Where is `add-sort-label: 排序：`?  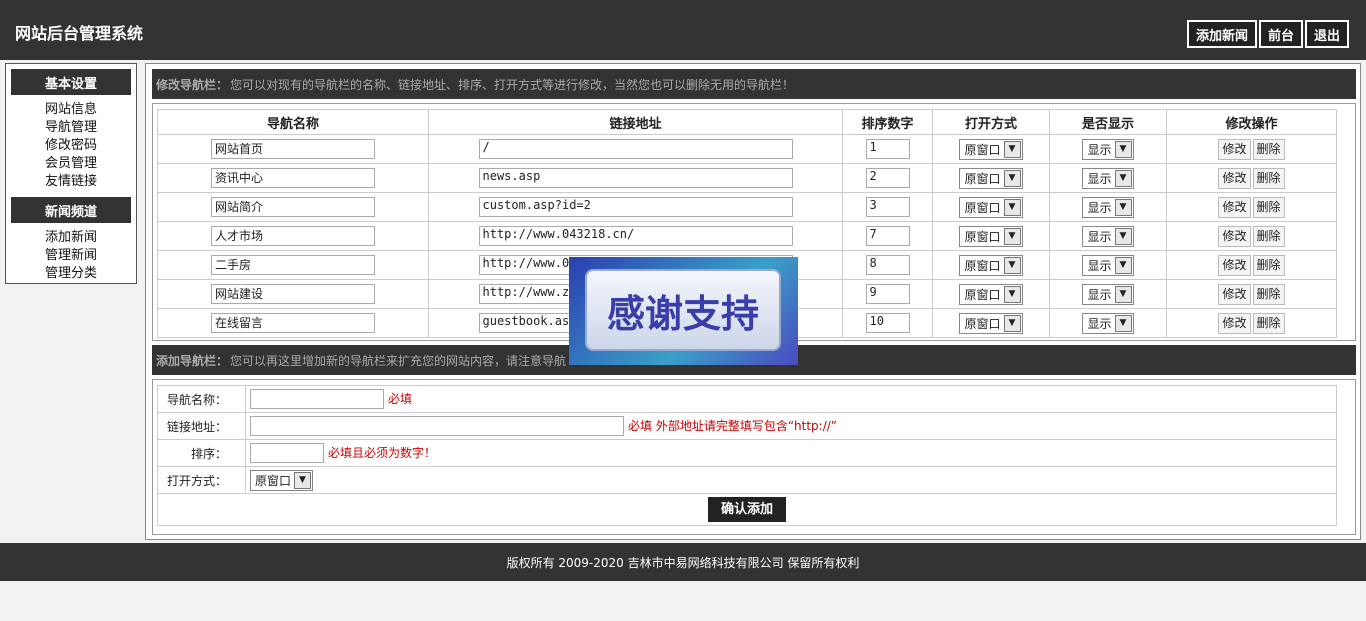 add-sort-label: 排序： is located at coordinates (201, 453).